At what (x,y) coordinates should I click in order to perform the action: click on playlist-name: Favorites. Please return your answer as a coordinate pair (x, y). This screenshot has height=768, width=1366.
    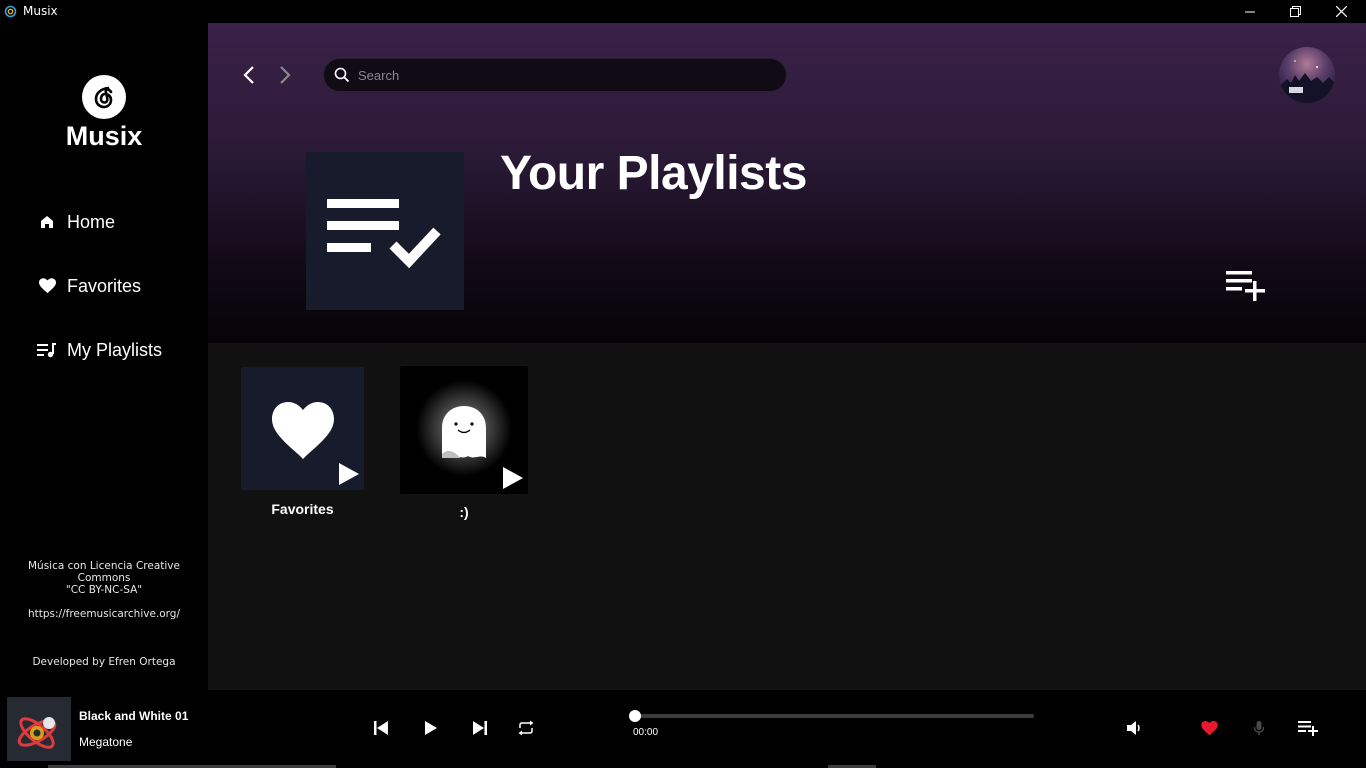
    Looking at the image, I should click on (302, 509).